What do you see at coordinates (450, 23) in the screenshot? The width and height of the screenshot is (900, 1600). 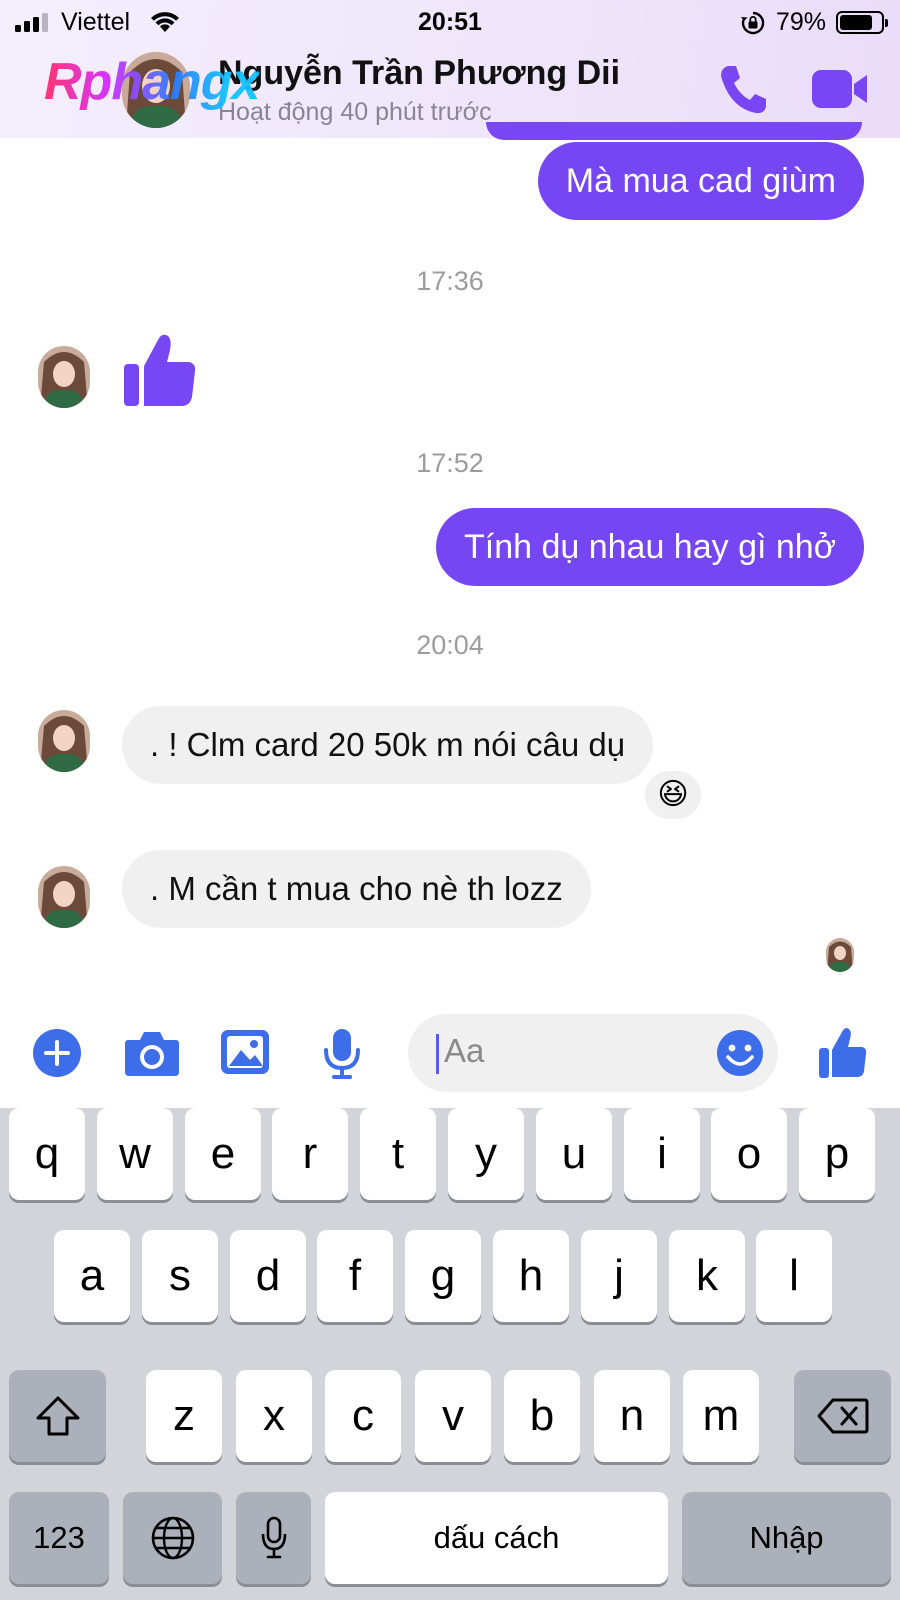 I see `status-bar: Viettel 20:51 79%` at bounding box center [450, 23].